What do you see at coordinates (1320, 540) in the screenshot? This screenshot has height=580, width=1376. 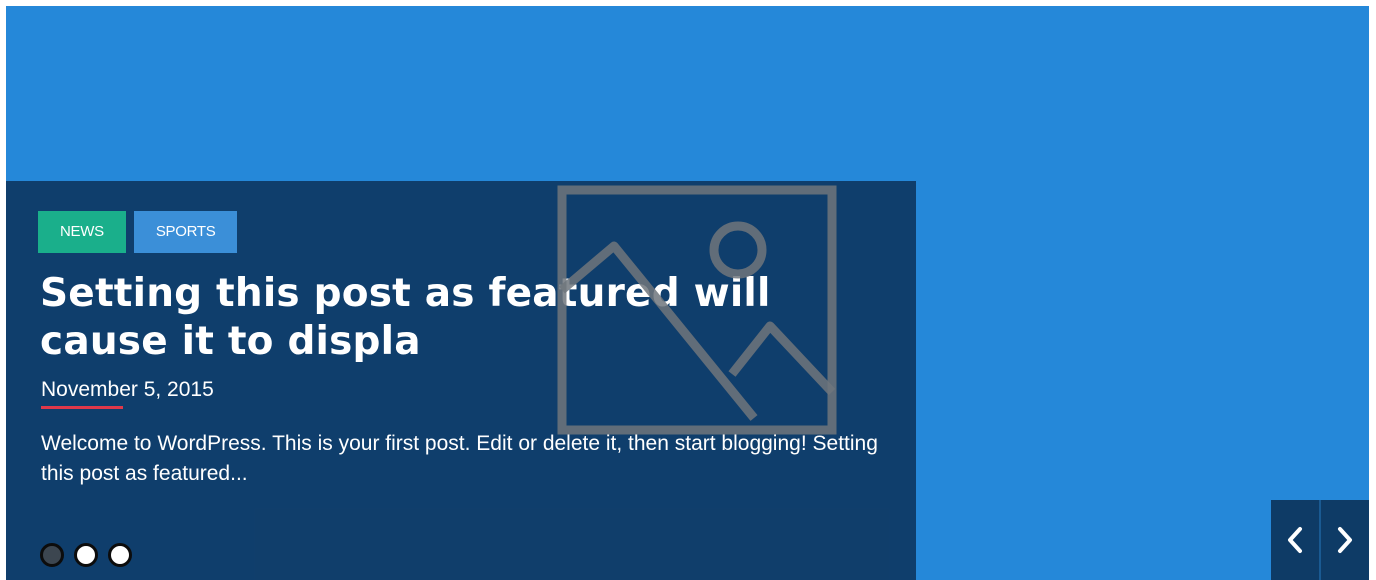 I see `slider-navigation` at bounding box center [1320, 540].